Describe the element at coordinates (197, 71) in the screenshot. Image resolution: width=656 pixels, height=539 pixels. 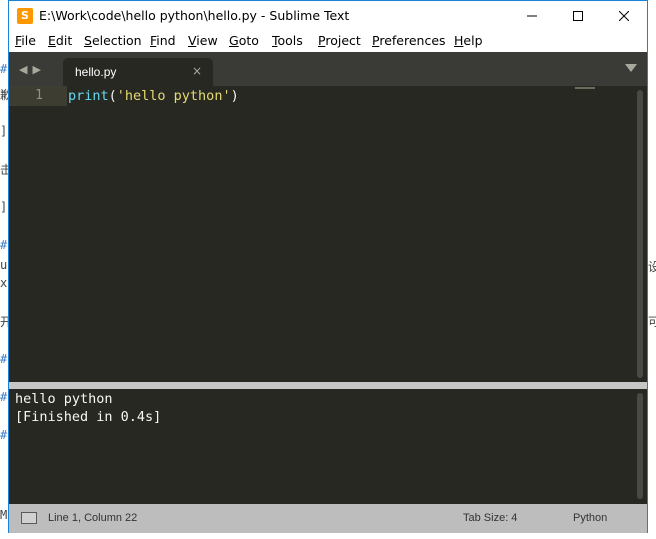
I see `tab-close-icon: ×` at that location.